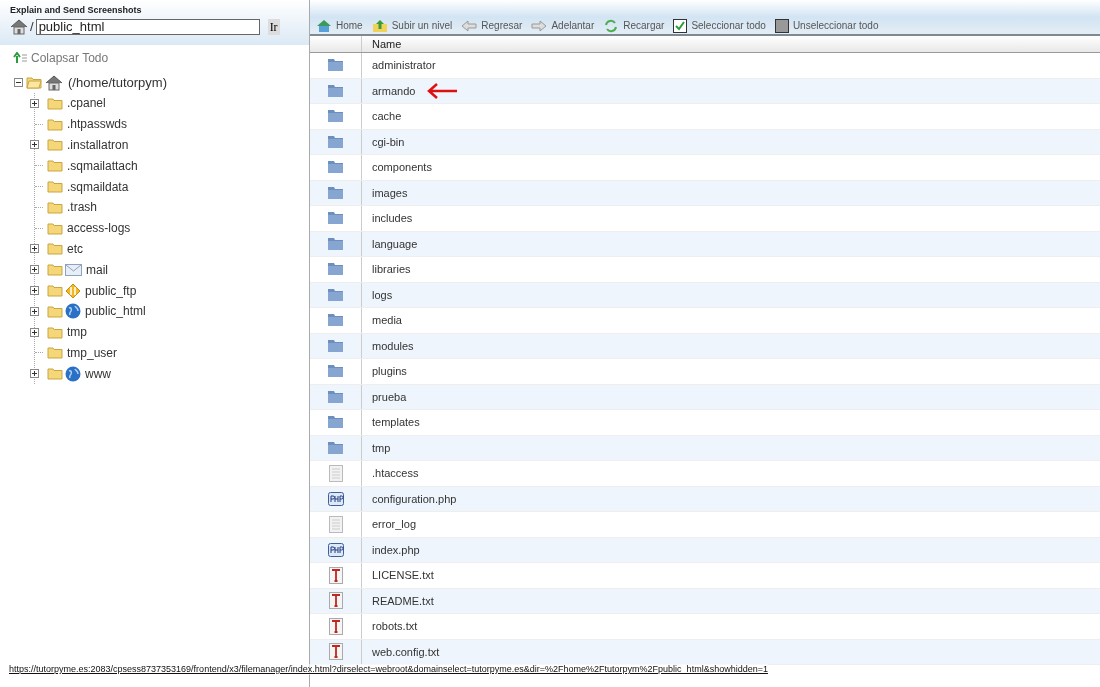  I want to click on file-name: error_log, so click(394, 524).